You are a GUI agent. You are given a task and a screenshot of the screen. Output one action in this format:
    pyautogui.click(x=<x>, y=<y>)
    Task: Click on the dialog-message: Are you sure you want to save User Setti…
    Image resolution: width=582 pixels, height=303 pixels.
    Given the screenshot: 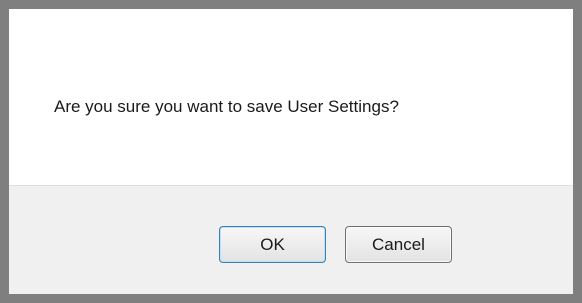 What is the action you would take?
    pyautogui.click(x=226, y=106)
    